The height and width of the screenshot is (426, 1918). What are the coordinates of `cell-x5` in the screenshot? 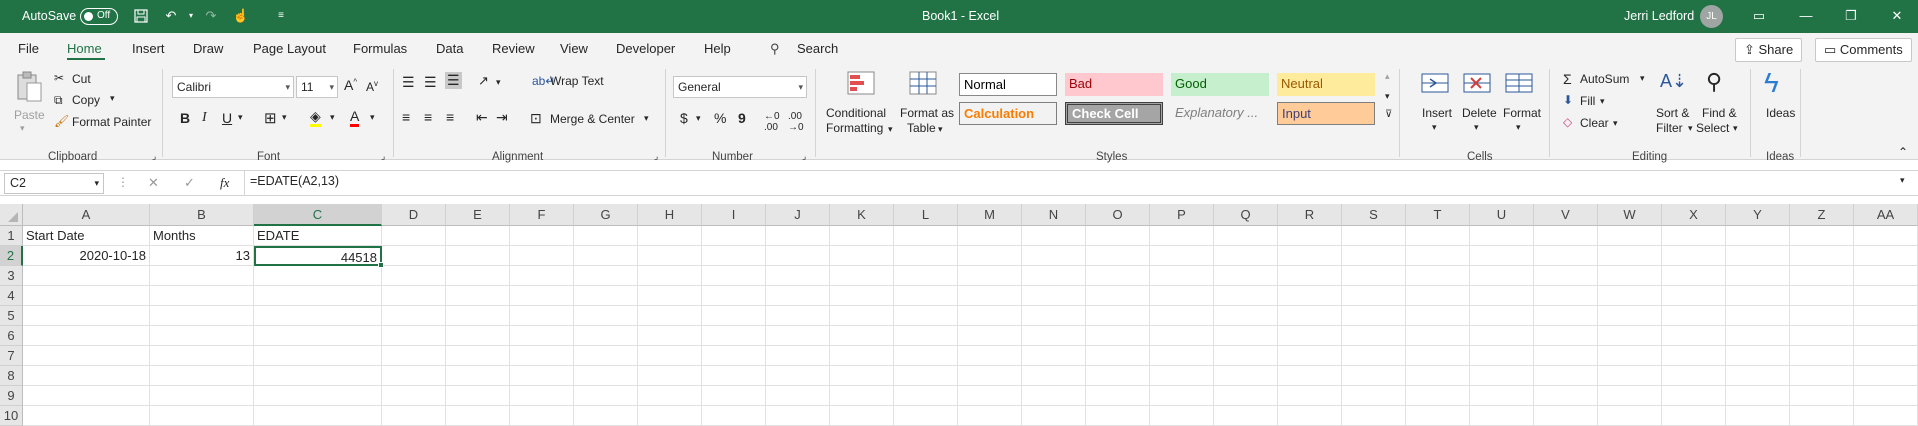 It's located at (1694, 316).